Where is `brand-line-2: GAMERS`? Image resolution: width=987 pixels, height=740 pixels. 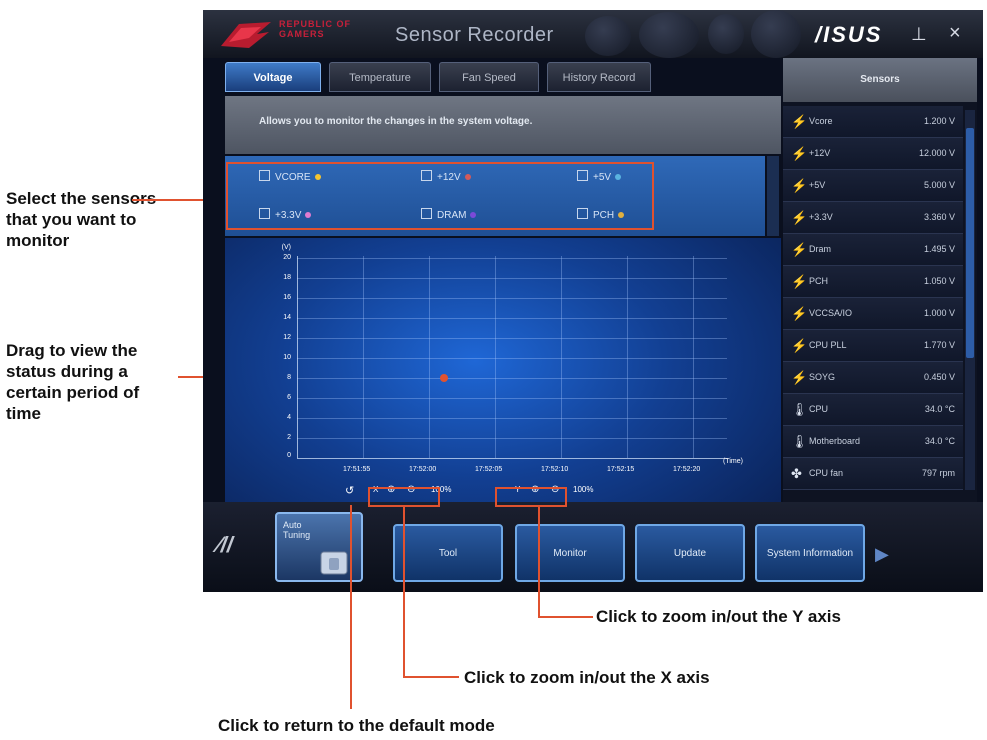
brand-line-2: GAMERS is located at coordinates (302, 34).